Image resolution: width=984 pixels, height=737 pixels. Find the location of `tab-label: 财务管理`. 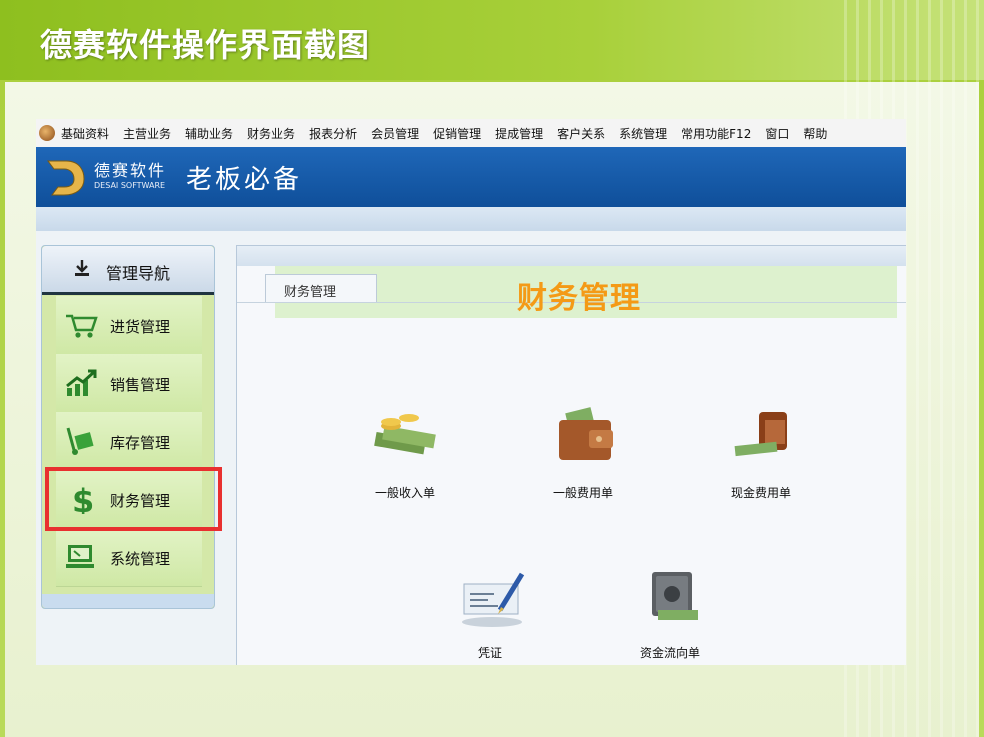

tab-label: 财务管理 is located at coordinates (310, 292).